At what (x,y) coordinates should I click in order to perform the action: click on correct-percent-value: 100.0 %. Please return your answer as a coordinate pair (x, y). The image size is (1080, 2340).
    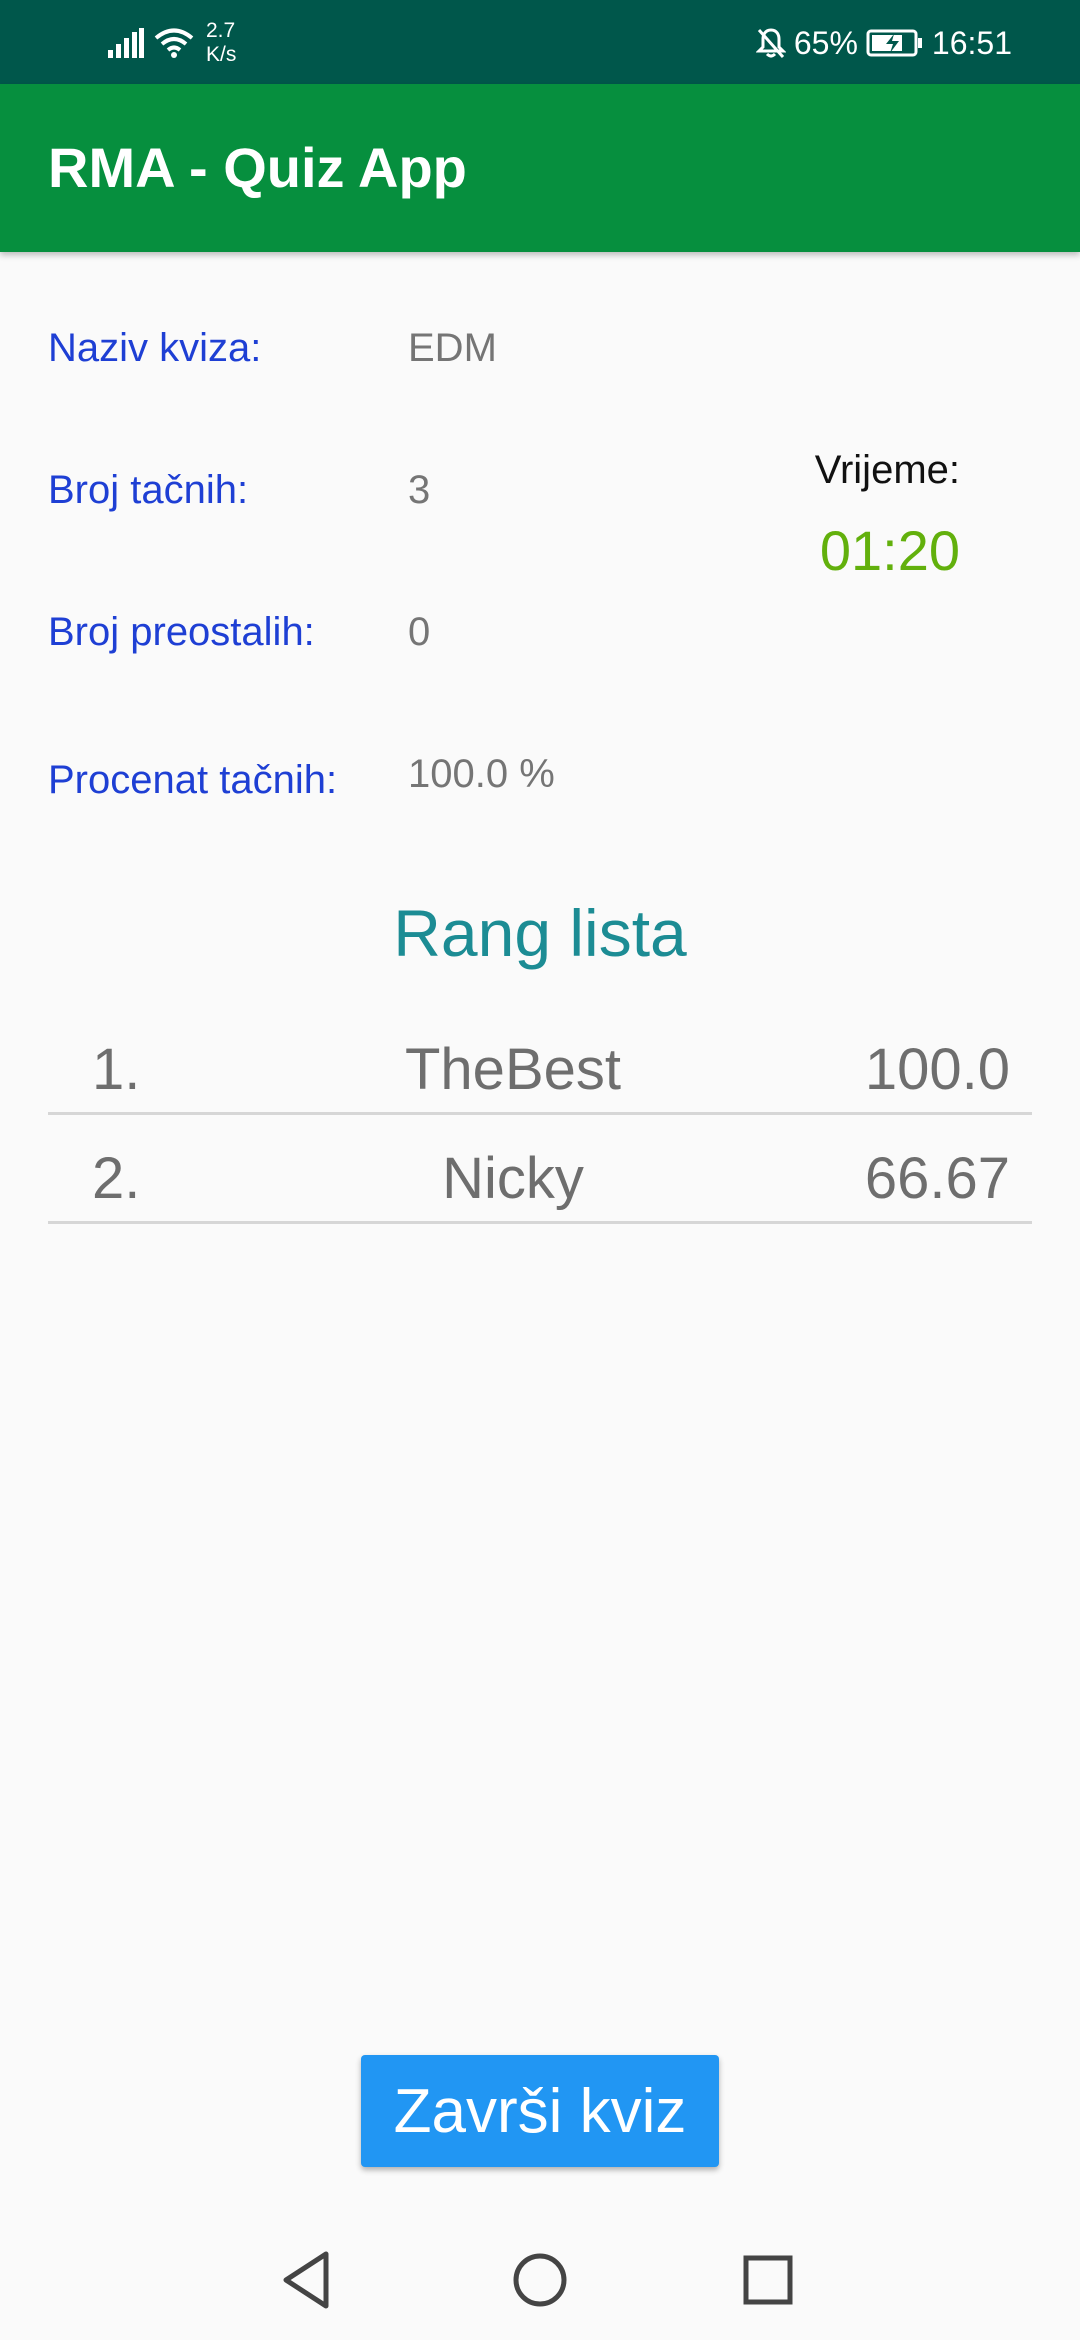
    Looking at the image, I should click on (481, 774).